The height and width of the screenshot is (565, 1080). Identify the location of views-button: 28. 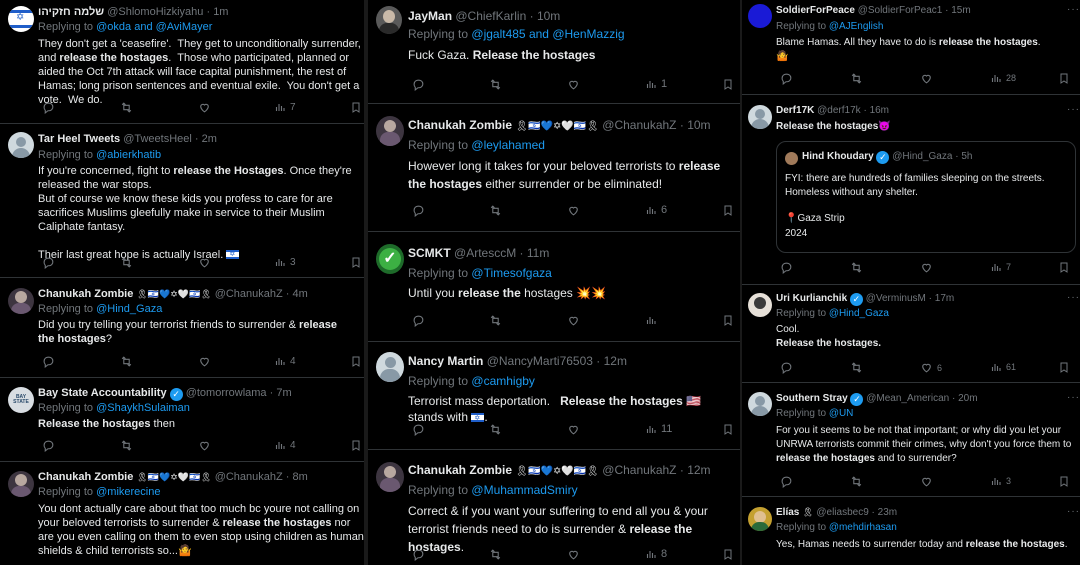
(1001, 78).